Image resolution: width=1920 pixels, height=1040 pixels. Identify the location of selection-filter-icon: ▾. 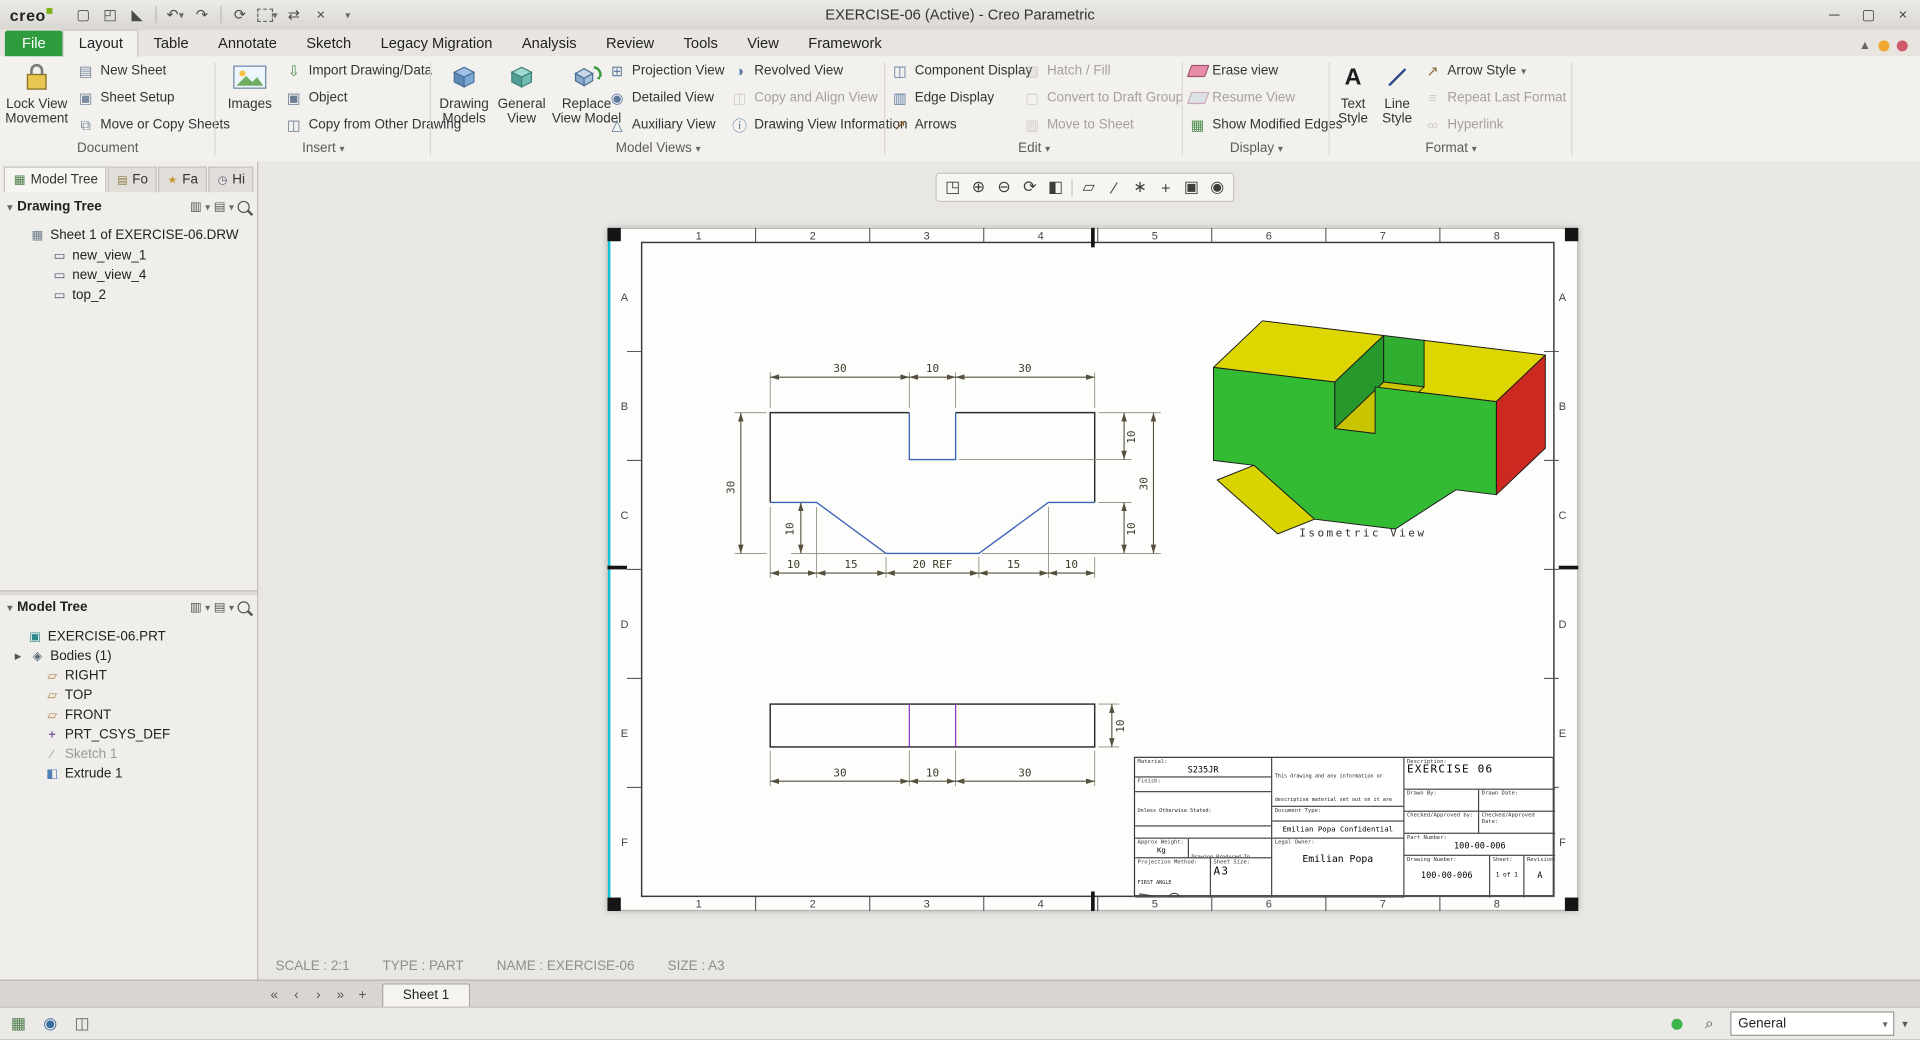
(267, 15).